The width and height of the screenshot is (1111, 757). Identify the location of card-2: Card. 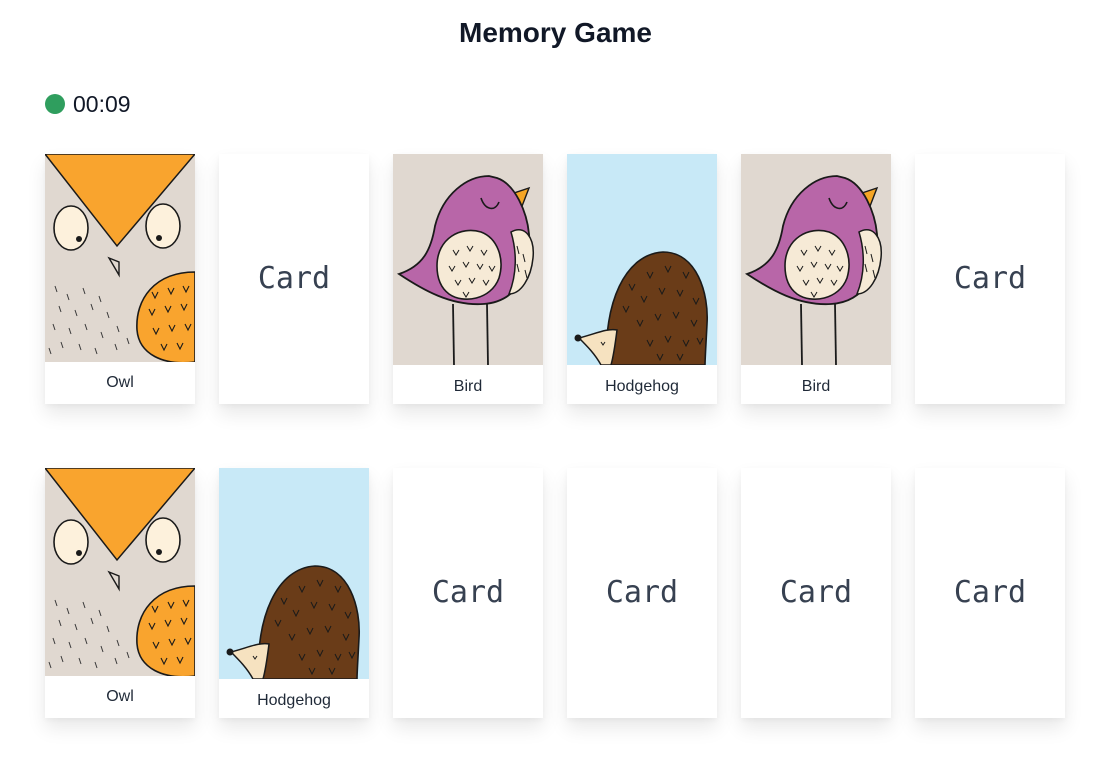
(294, 279).